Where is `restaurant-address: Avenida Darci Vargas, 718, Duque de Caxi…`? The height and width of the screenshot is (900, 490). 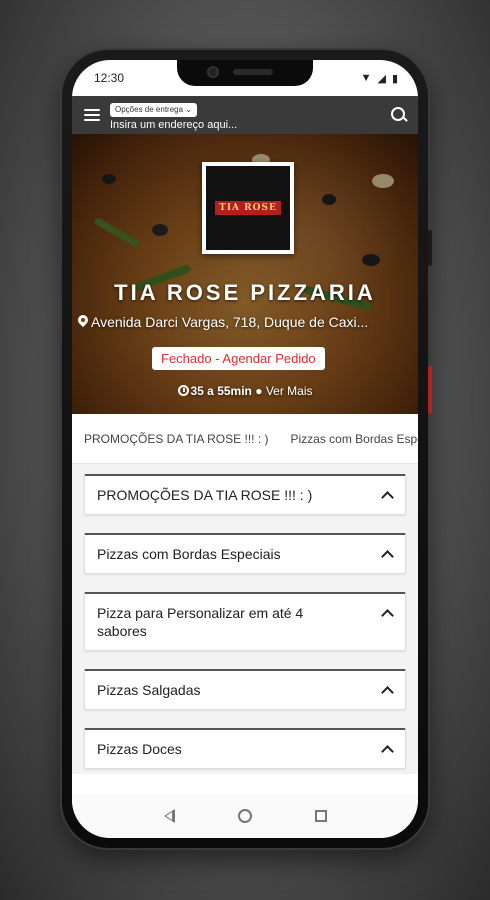 restaurant-address: Avenida Darci Vargas, 718, Duque de Caxi… is located at coordinates (245, 322).